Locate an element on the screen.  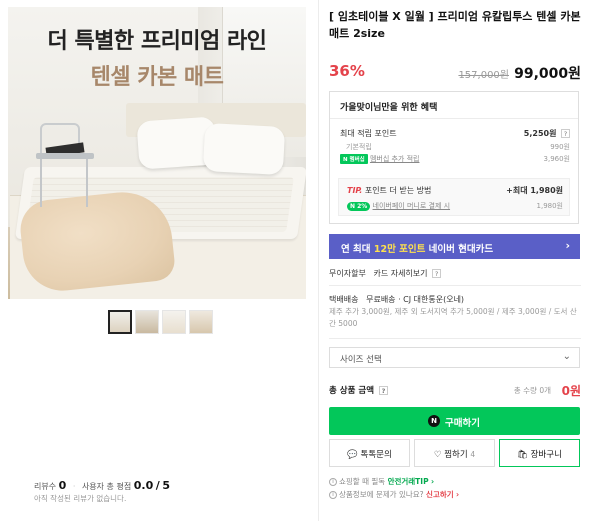
membership-row: N 멤버십 멤버십 추가 적립 3,960원 is located at coordinates (455, 159).